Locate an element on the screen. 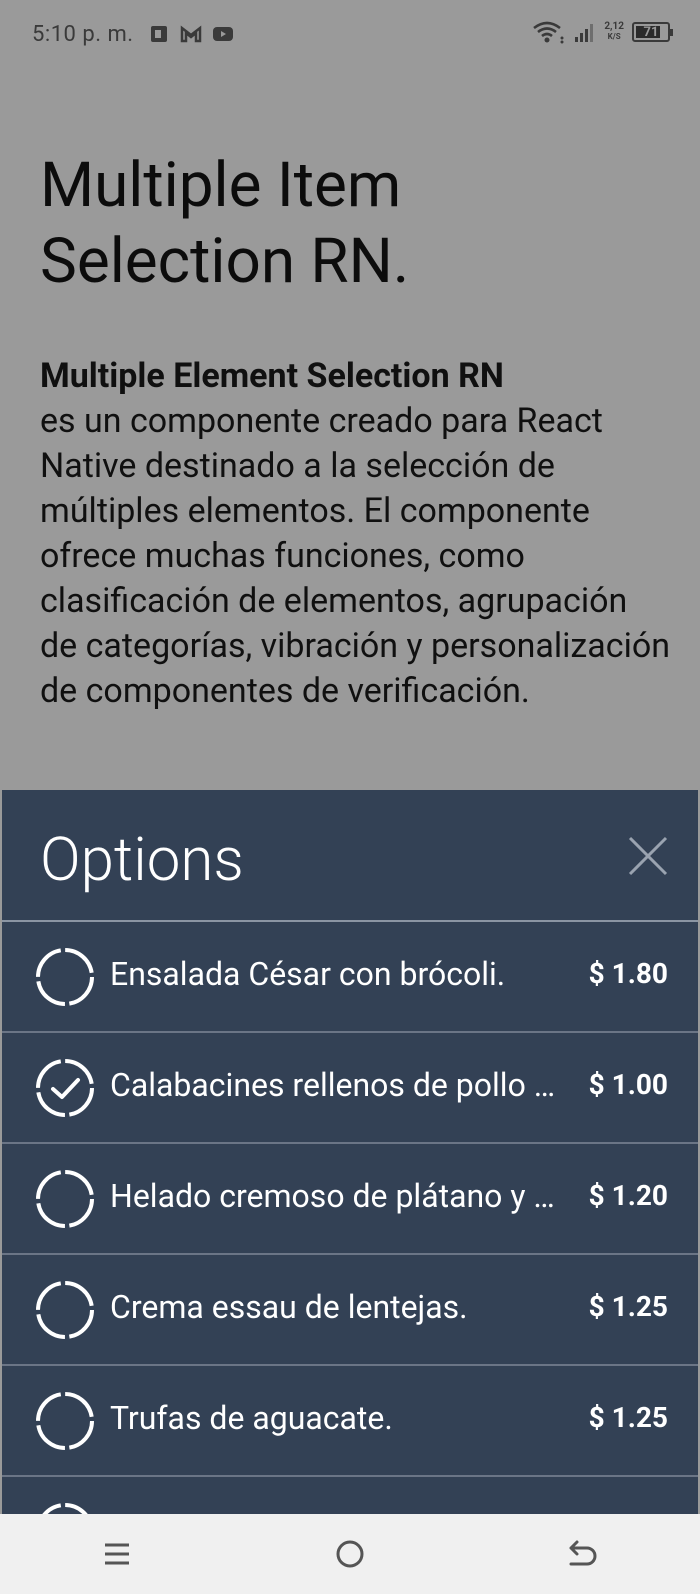 Image resolution: width=700 pixels, height=1594 pixels. signal-icon is located at coordinates (584, 33).